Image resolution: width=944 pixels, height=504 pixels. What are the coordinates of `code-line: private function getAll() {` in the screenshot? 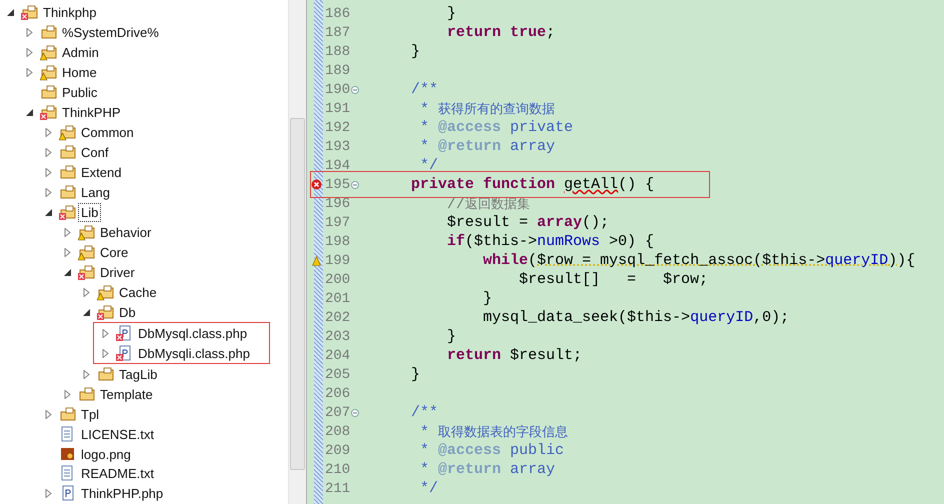 It's located at (532, 184).